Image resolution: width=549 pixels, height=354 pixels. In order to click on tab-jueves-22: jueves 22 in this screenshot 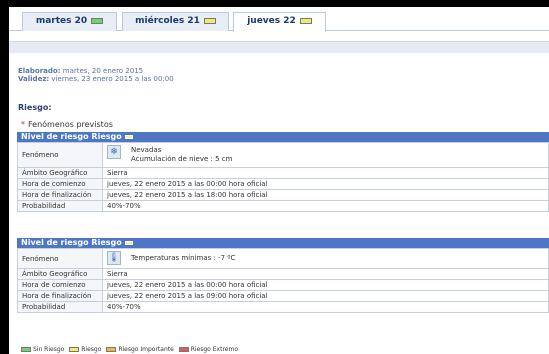, I will do `click(279, 22)`.